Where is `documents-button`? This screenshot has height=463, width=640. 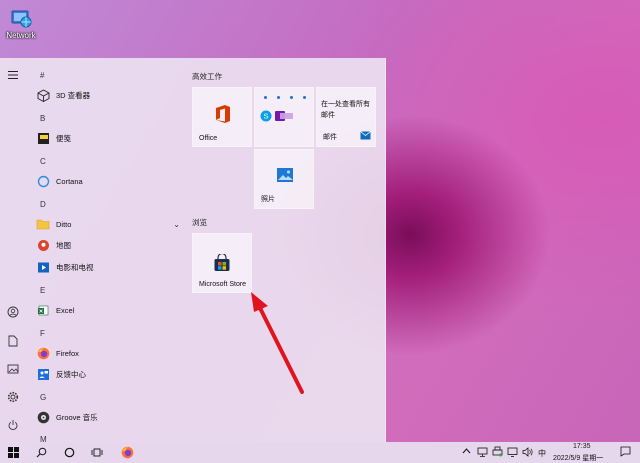 documents-button is located at coordinates (13, 341).